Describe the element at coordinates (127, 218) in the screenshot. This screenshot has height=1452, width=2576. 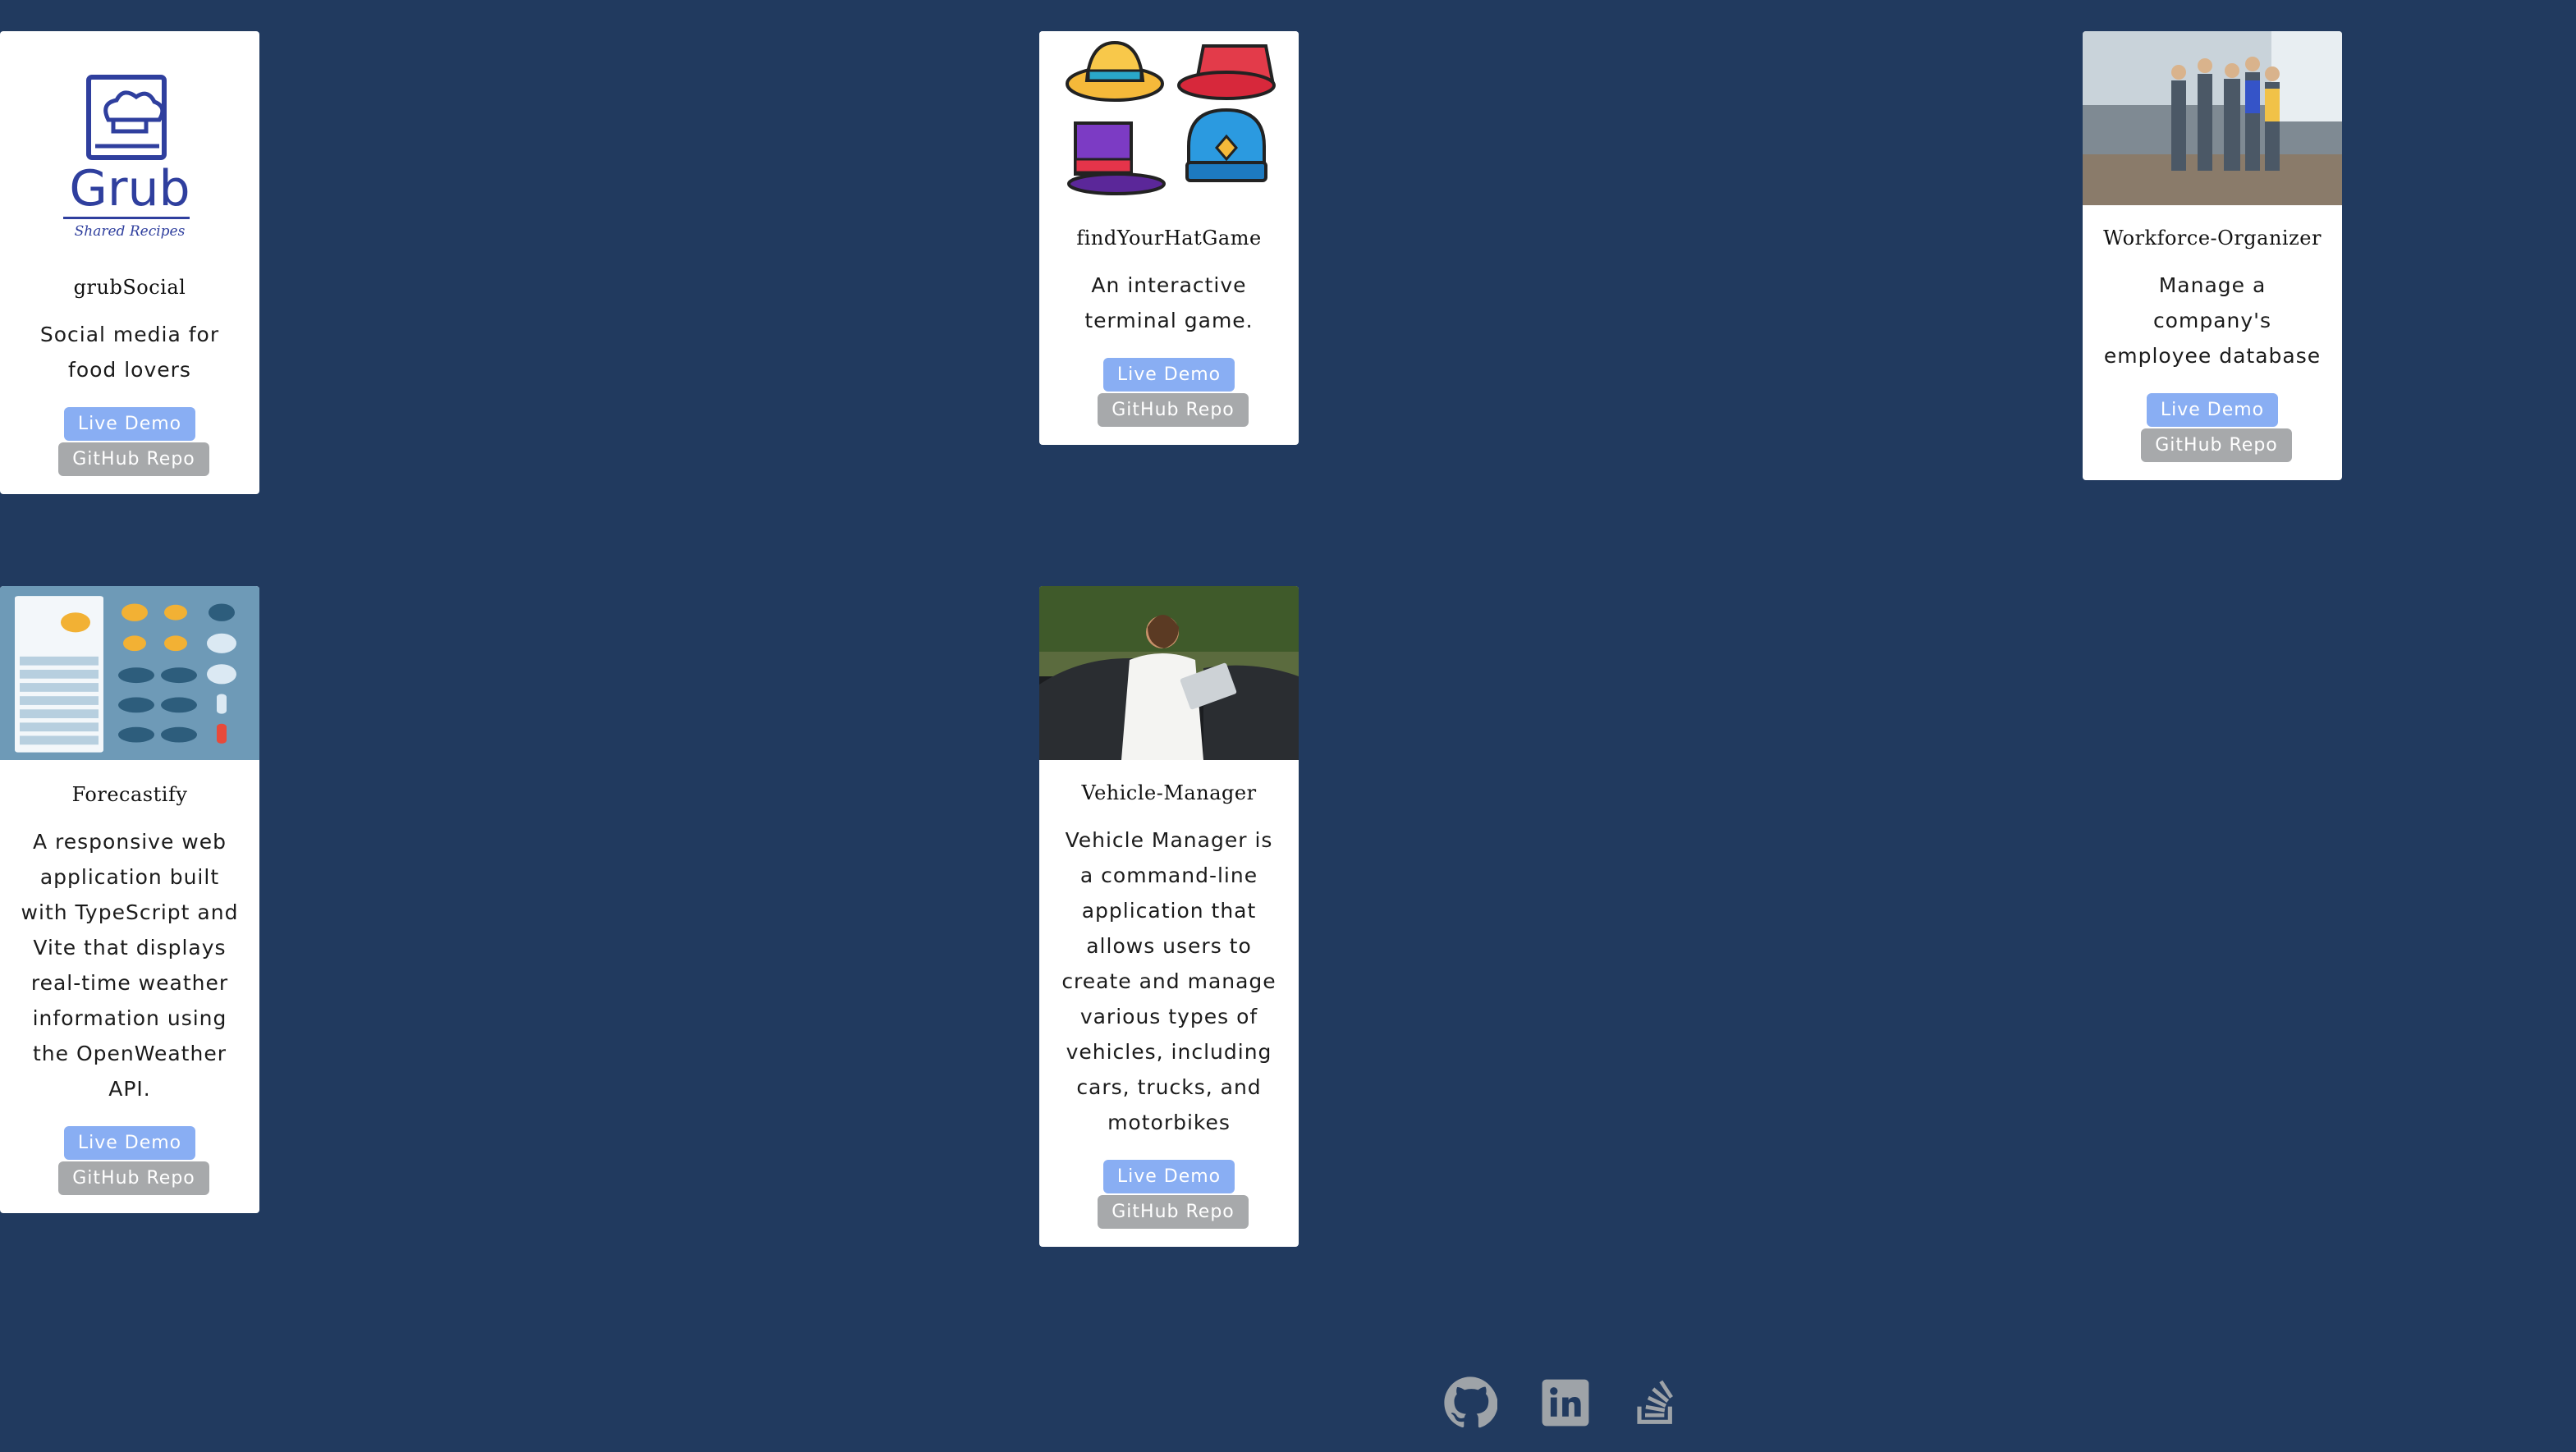
I see `logo-underline` at that location.